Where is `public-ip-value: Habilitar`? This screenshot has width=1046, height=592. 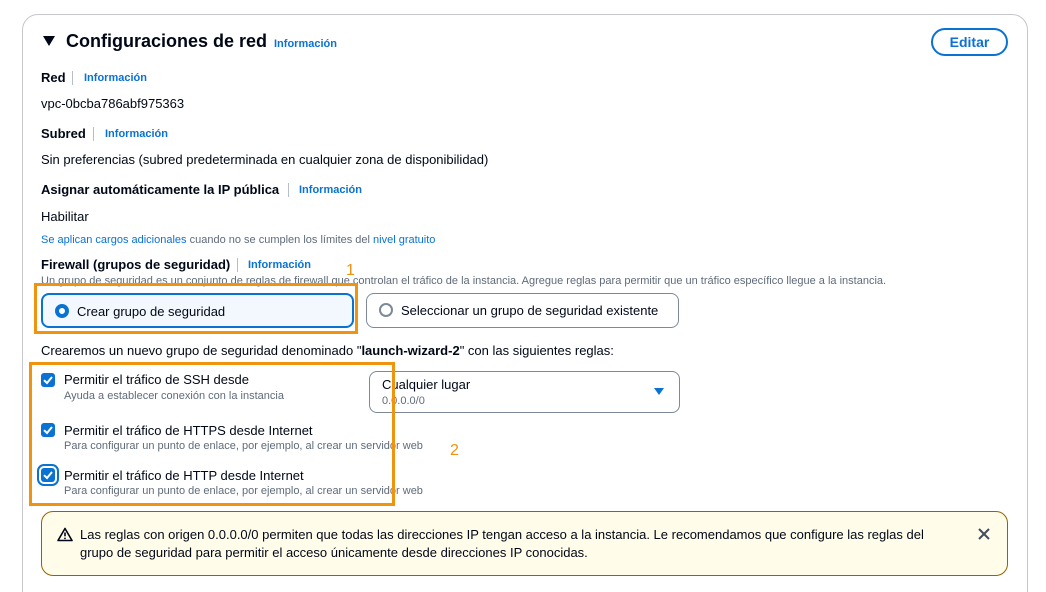
public-ip-value: Habilitar is located at coordinates (65, 216).